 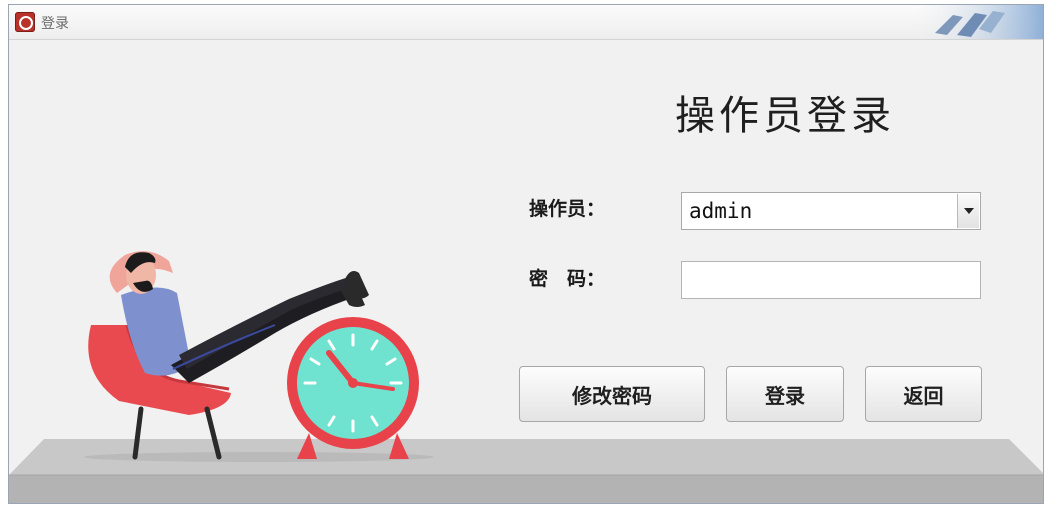 I want to click on window-title: 登录, so click(x=55, y=24).